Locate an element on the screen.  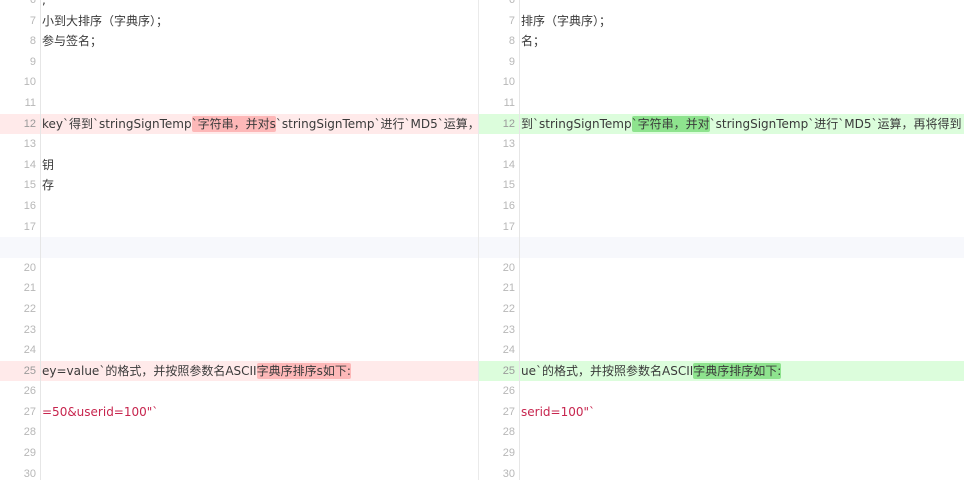
diff-line: 10 is located at coordinates (721, 82).